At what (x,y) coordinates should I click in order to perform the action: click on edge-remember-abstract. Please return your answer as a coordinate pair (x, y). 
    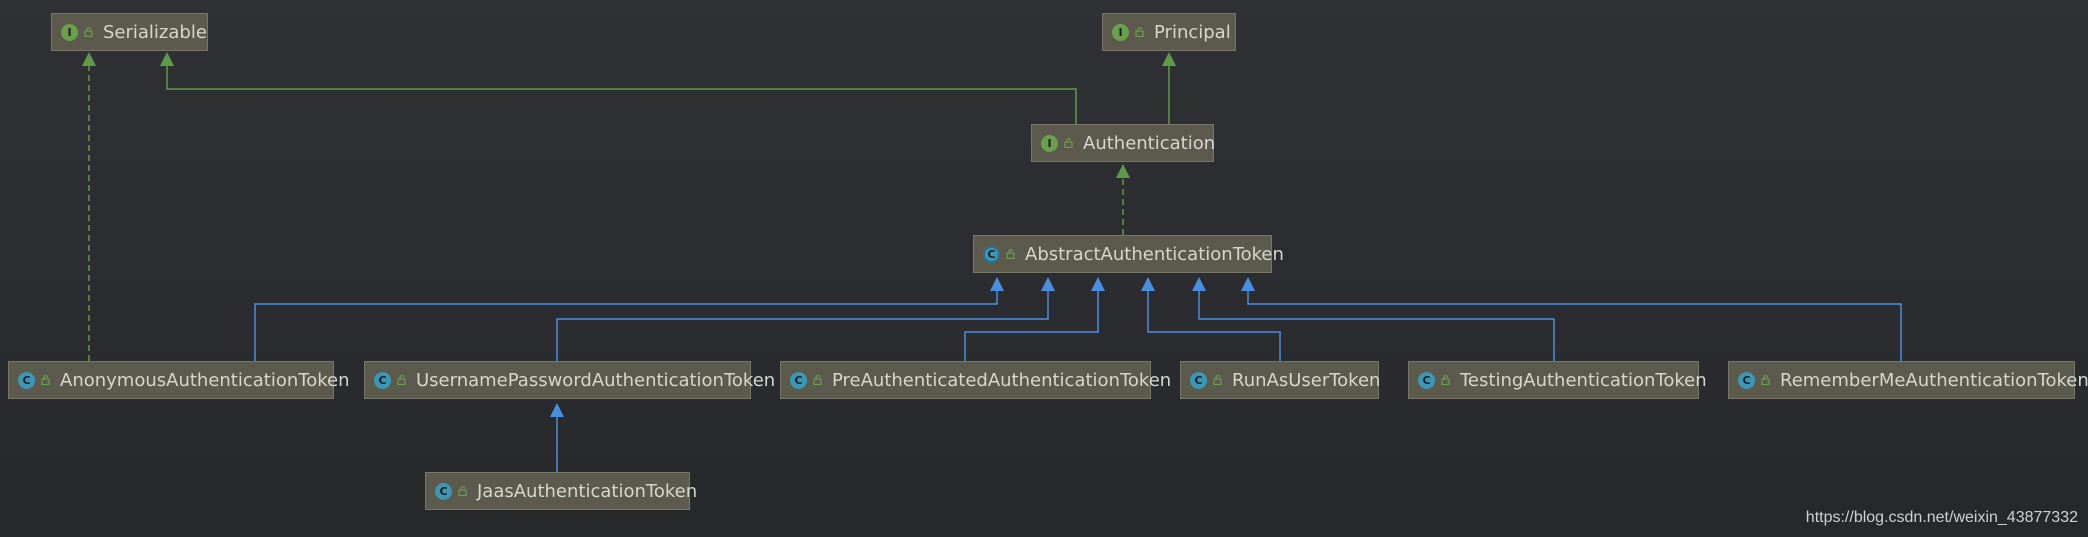
    Looking at the image, I should click on (1574, 326).